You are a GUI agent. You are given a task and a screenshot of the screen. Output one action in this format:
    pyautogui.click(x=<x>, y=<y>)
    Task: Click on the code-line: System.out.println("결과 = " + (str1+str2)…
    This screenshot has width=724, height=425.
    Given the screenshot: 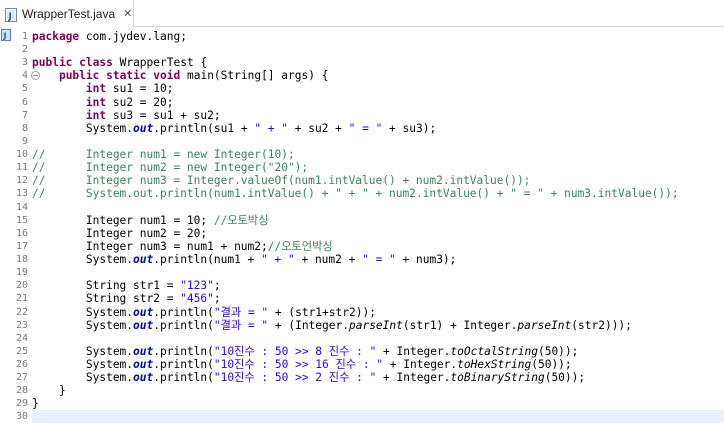 What is the action you would take?
    pyautogui.click(x=204, y=312)
    